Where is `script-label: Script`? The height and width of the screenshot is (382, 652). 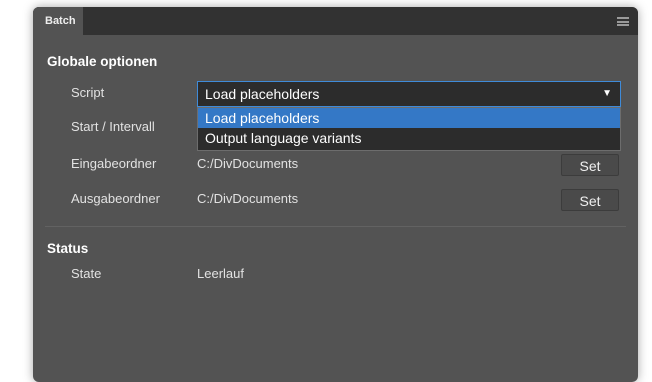
script-label: Script is located at coordinates (88, 92).